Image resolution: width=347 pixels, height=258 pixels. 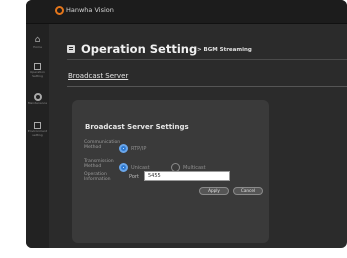 I want to click on cancel-button: Cancel, so click(x=248, y=191).